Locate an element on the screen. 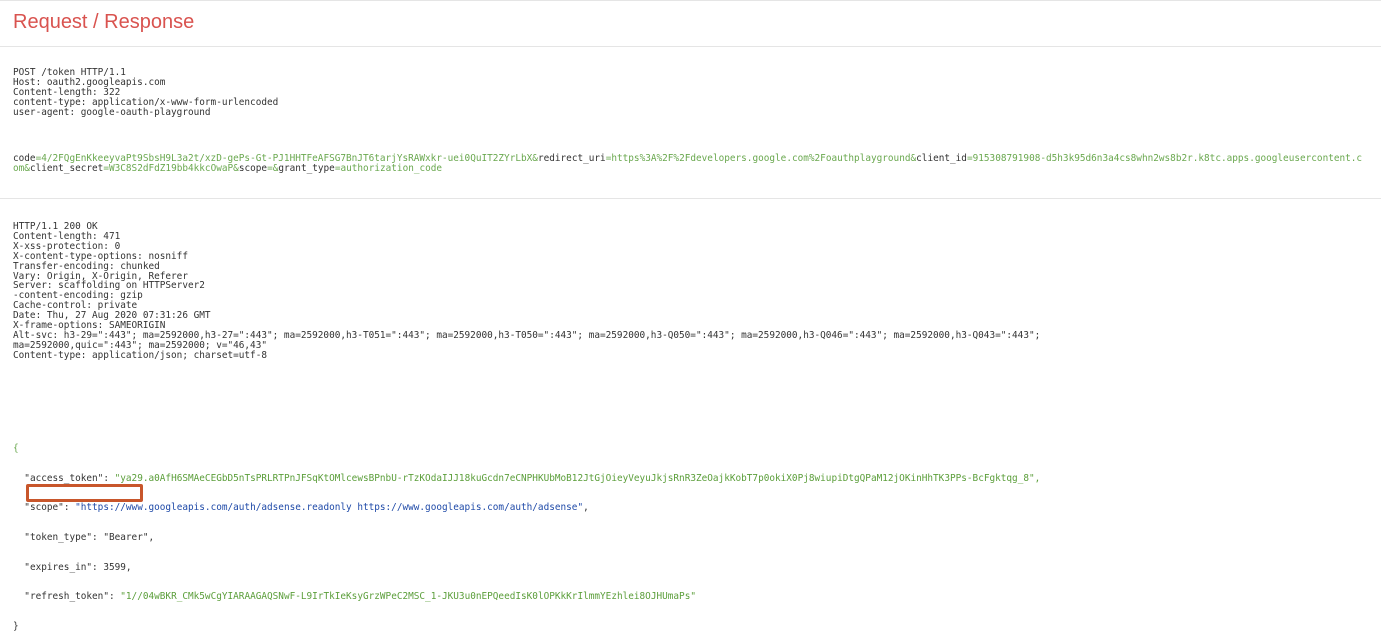 Image resolution: width=1381 pixels, height=642 pixels. response-header-line: Server: scaffolding on HTTPServer2 is located at coordinates (109, 286).